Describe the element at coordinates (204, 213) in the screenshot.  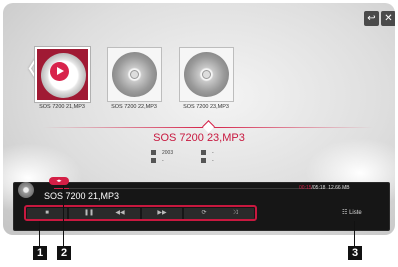
I see `repeat-icon: ⟳` at that location.